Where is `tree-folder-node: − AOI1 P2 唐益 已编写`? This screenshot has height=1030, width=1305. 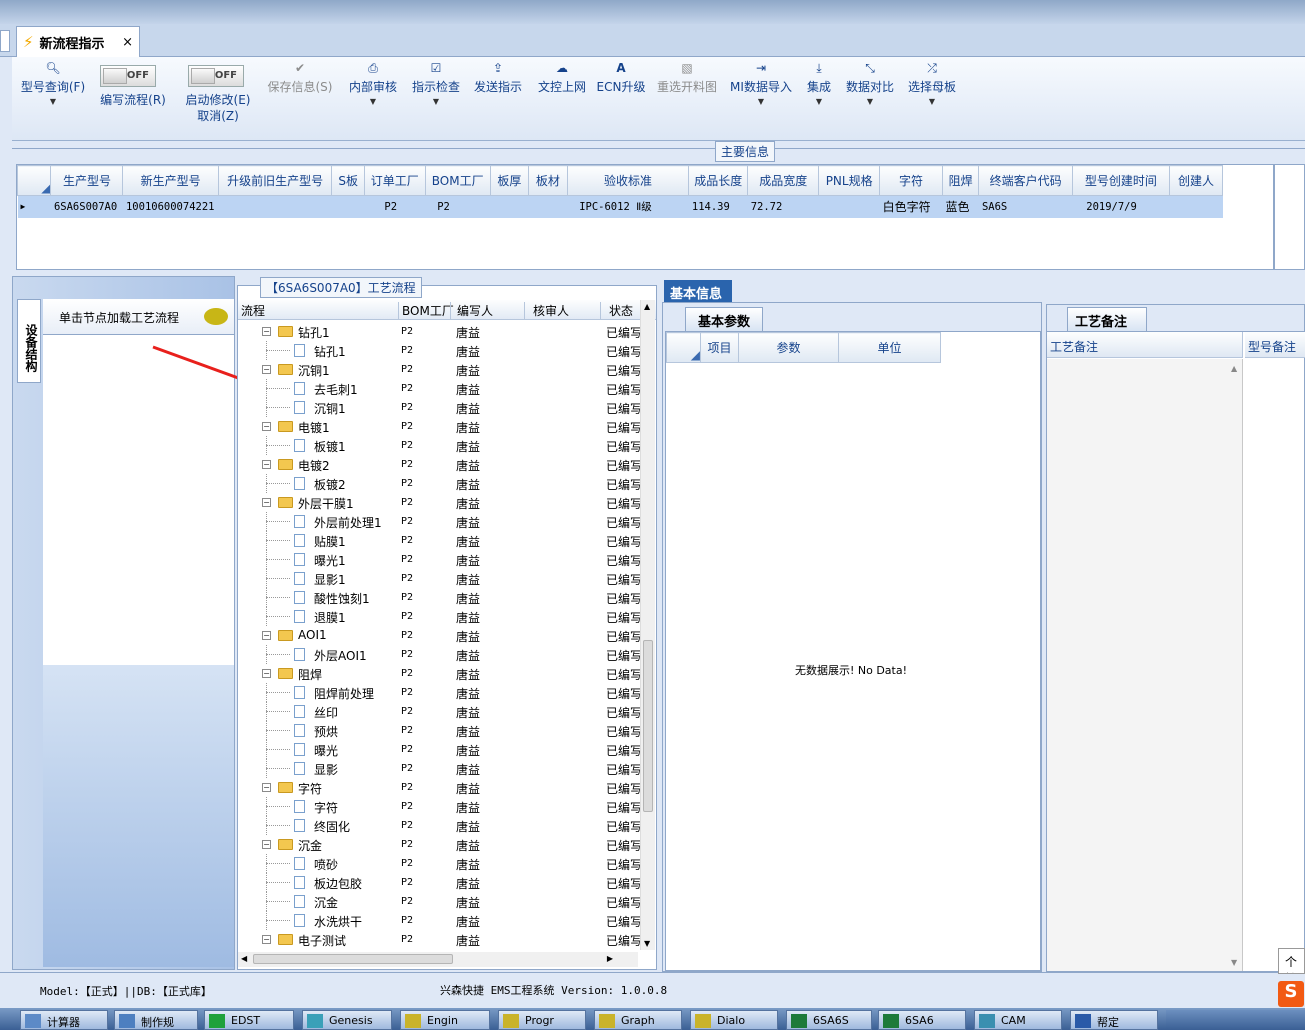
tree-folder-node: − AOI1 P2 唐益 已编写 is located at coordinates (439, 635).